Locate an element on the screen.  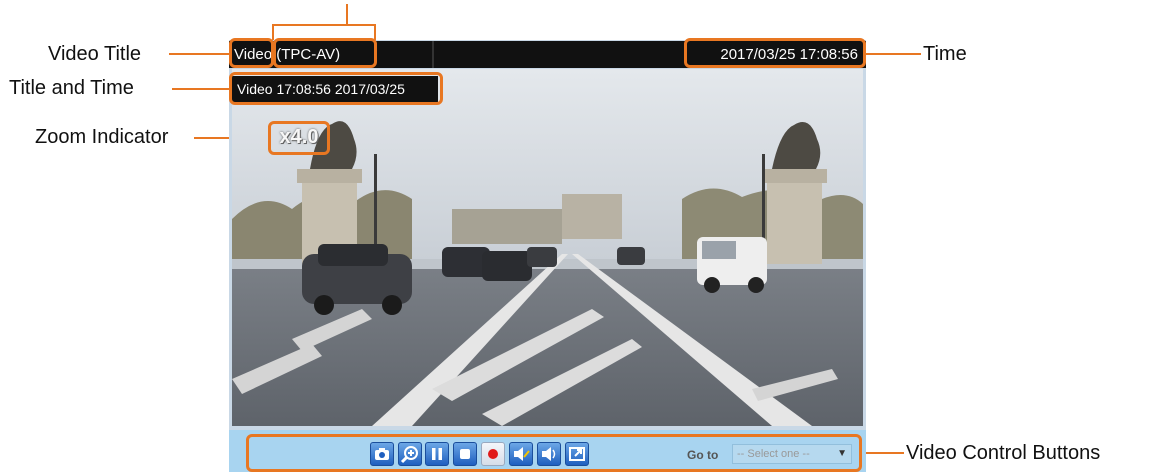
callout-zoom-indicator: Zoom Indicator is located at coordinates (102, 137).